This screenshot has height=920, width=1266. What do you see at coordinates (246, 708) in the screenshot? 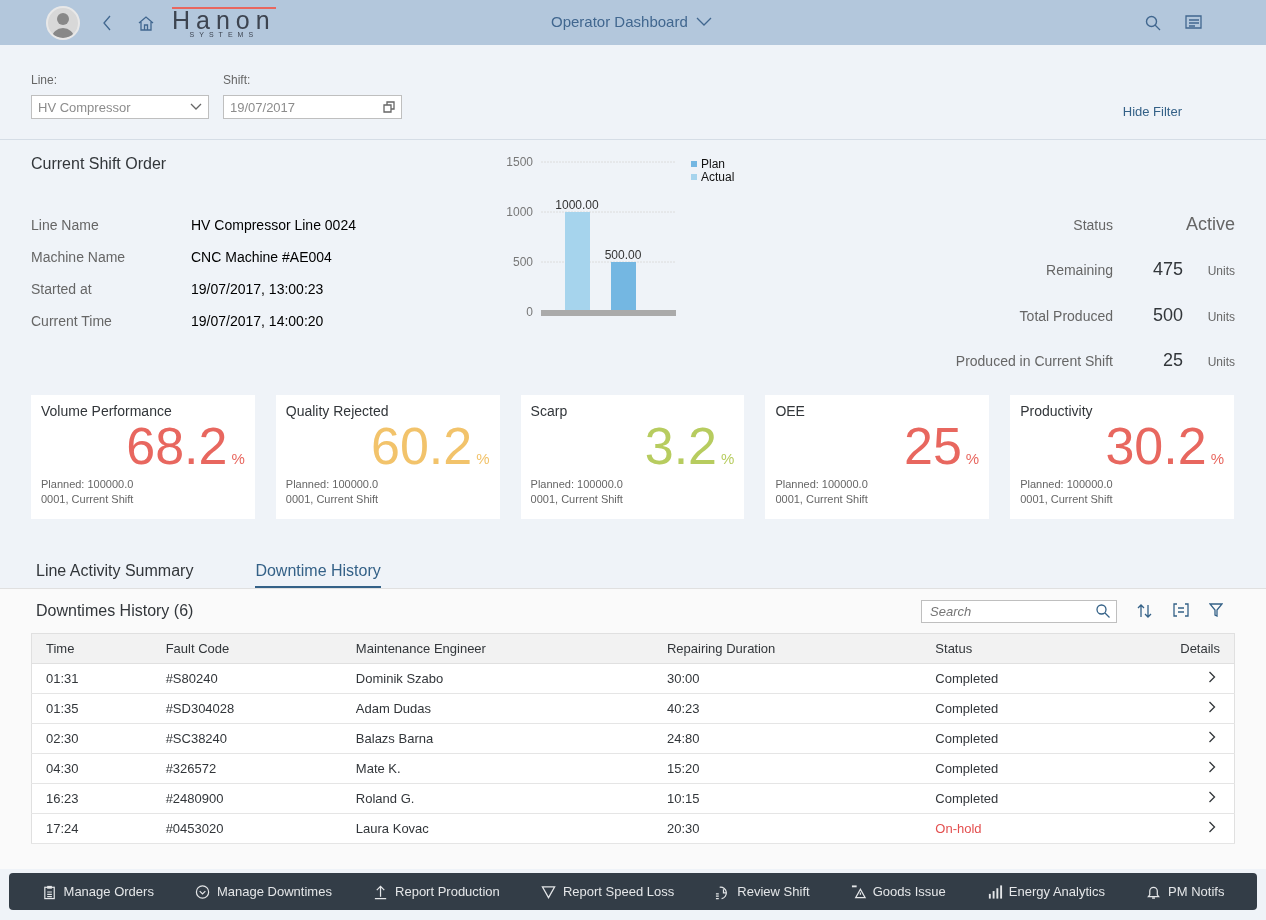
I see `table-cell: #SD304028` at bounding box center [246, 708].